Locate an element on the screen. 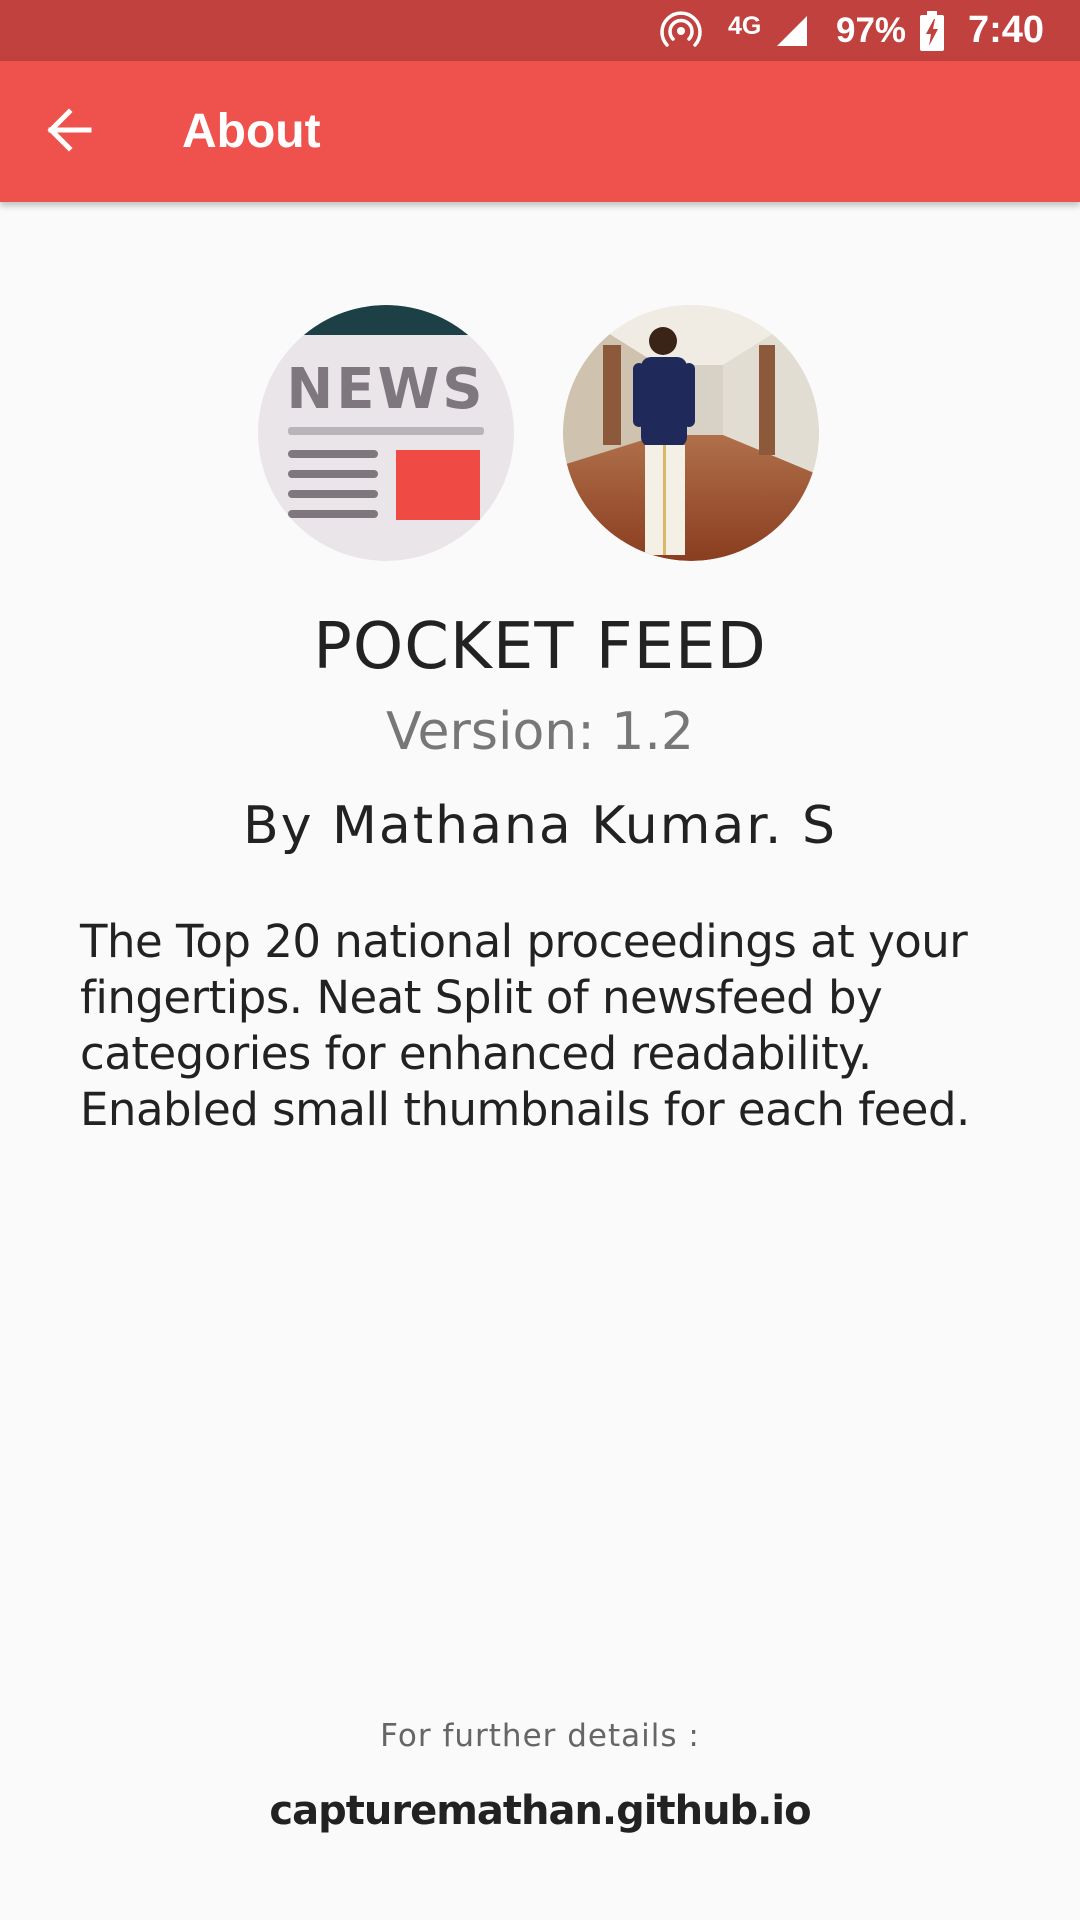  battery-percent: 97% is located at coordinates (871, 30).